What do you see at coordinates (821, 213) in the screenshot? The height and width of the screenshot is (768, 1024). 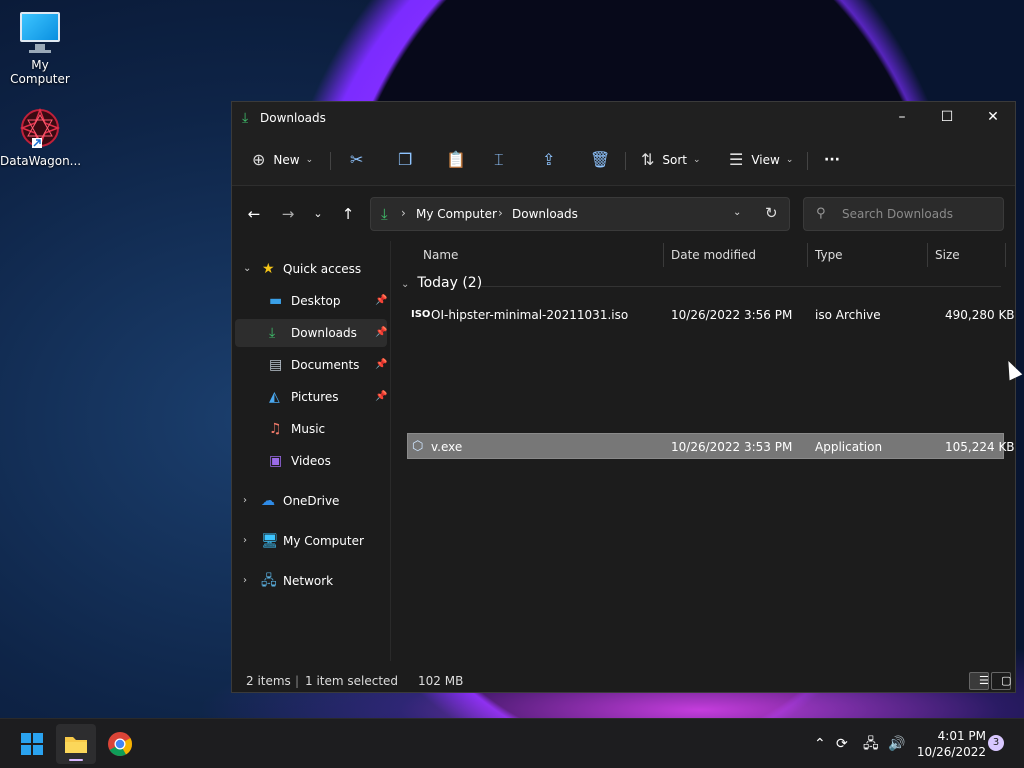 I see `search-icon: ⚲` at bounding box center [821, 213].